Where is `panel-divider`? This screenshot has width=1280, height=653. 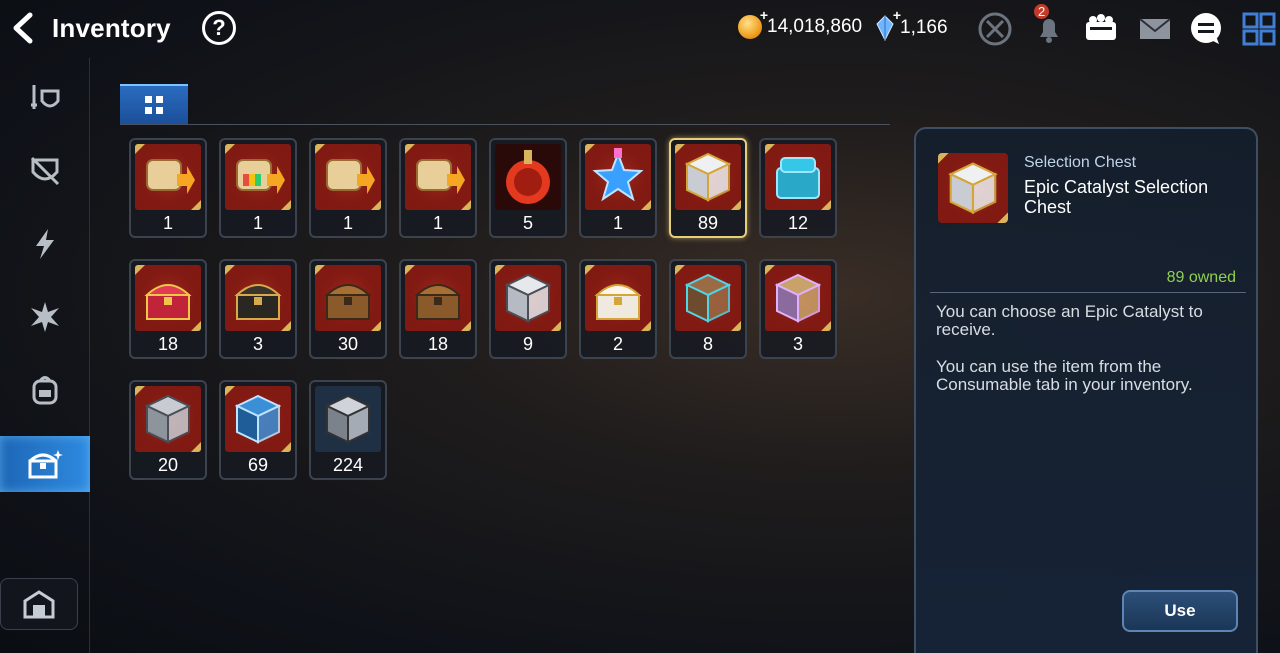 panel-divider is located at coordinates (1088, 292).